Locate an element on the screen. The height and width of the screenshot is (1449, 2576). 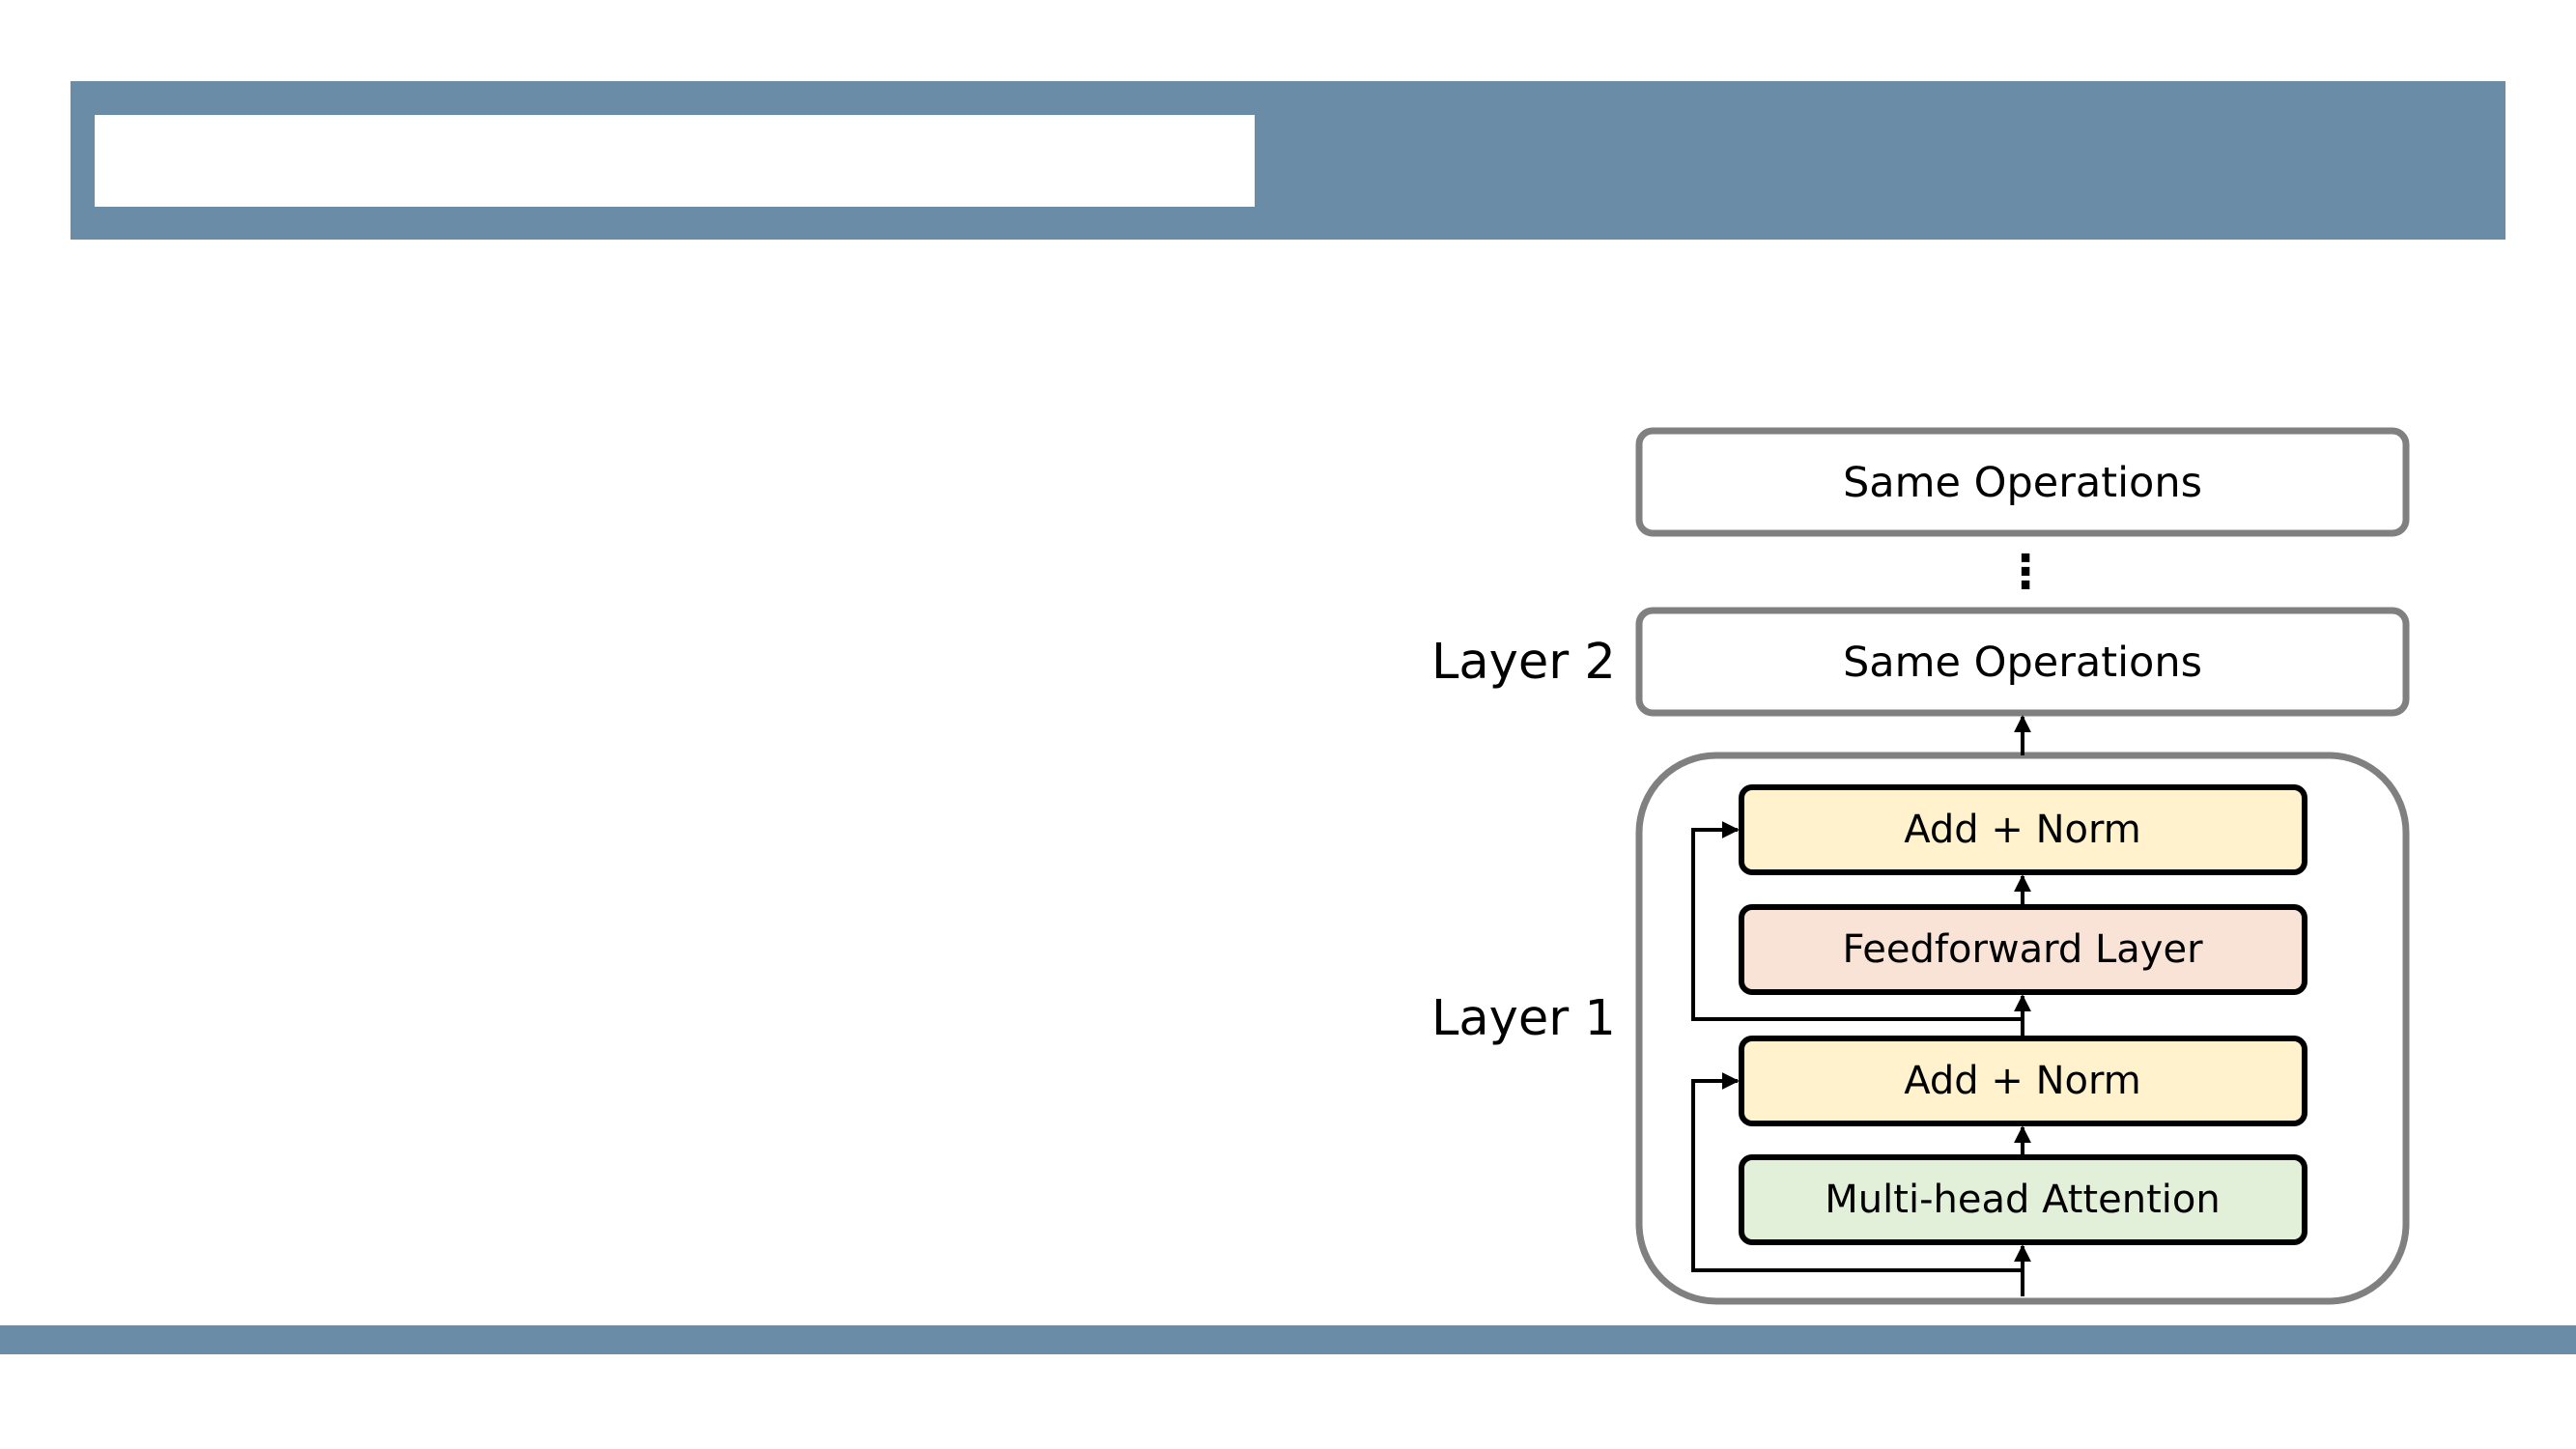
layer2-same-operations-block: Same Operations is located at coordinates (2022, 662).